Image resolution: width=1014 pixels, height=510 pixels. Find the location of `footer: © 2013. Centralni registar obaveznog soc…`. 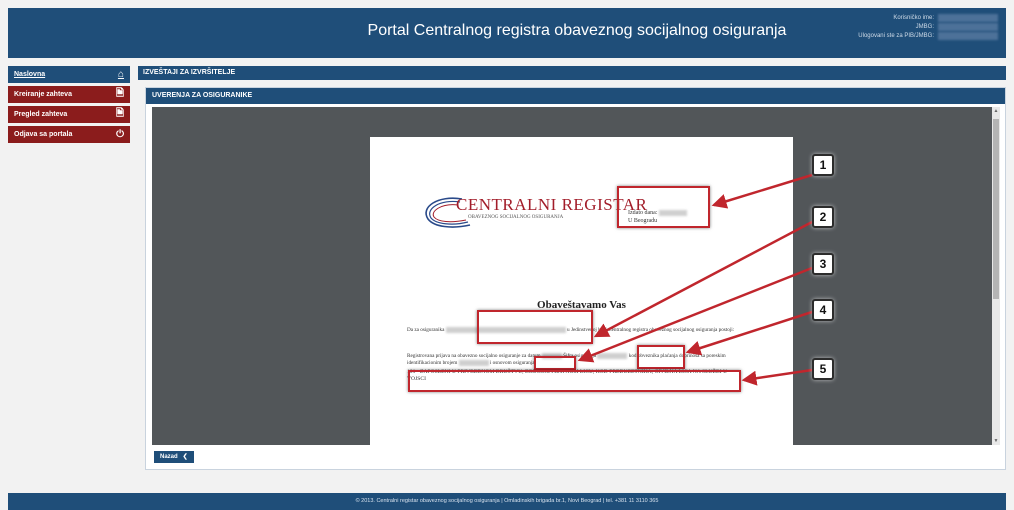

footer: © 2013. Centralni registar obaveznog soc… is located at coordinates (507, 501).